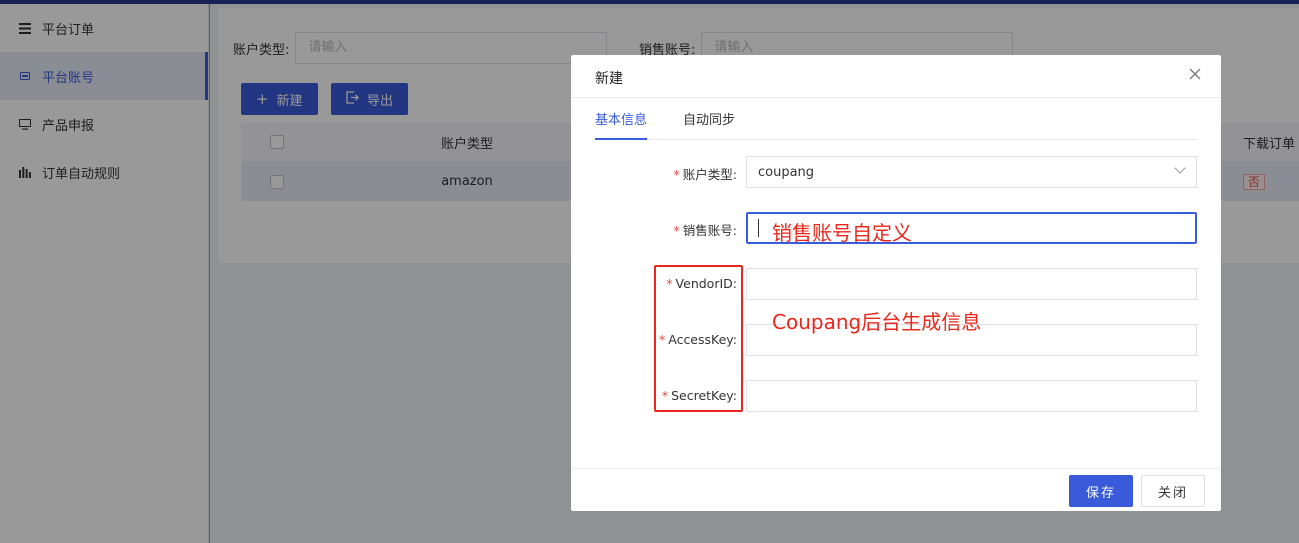  I want to click on account-type-select: coupang, so click(971, 172).